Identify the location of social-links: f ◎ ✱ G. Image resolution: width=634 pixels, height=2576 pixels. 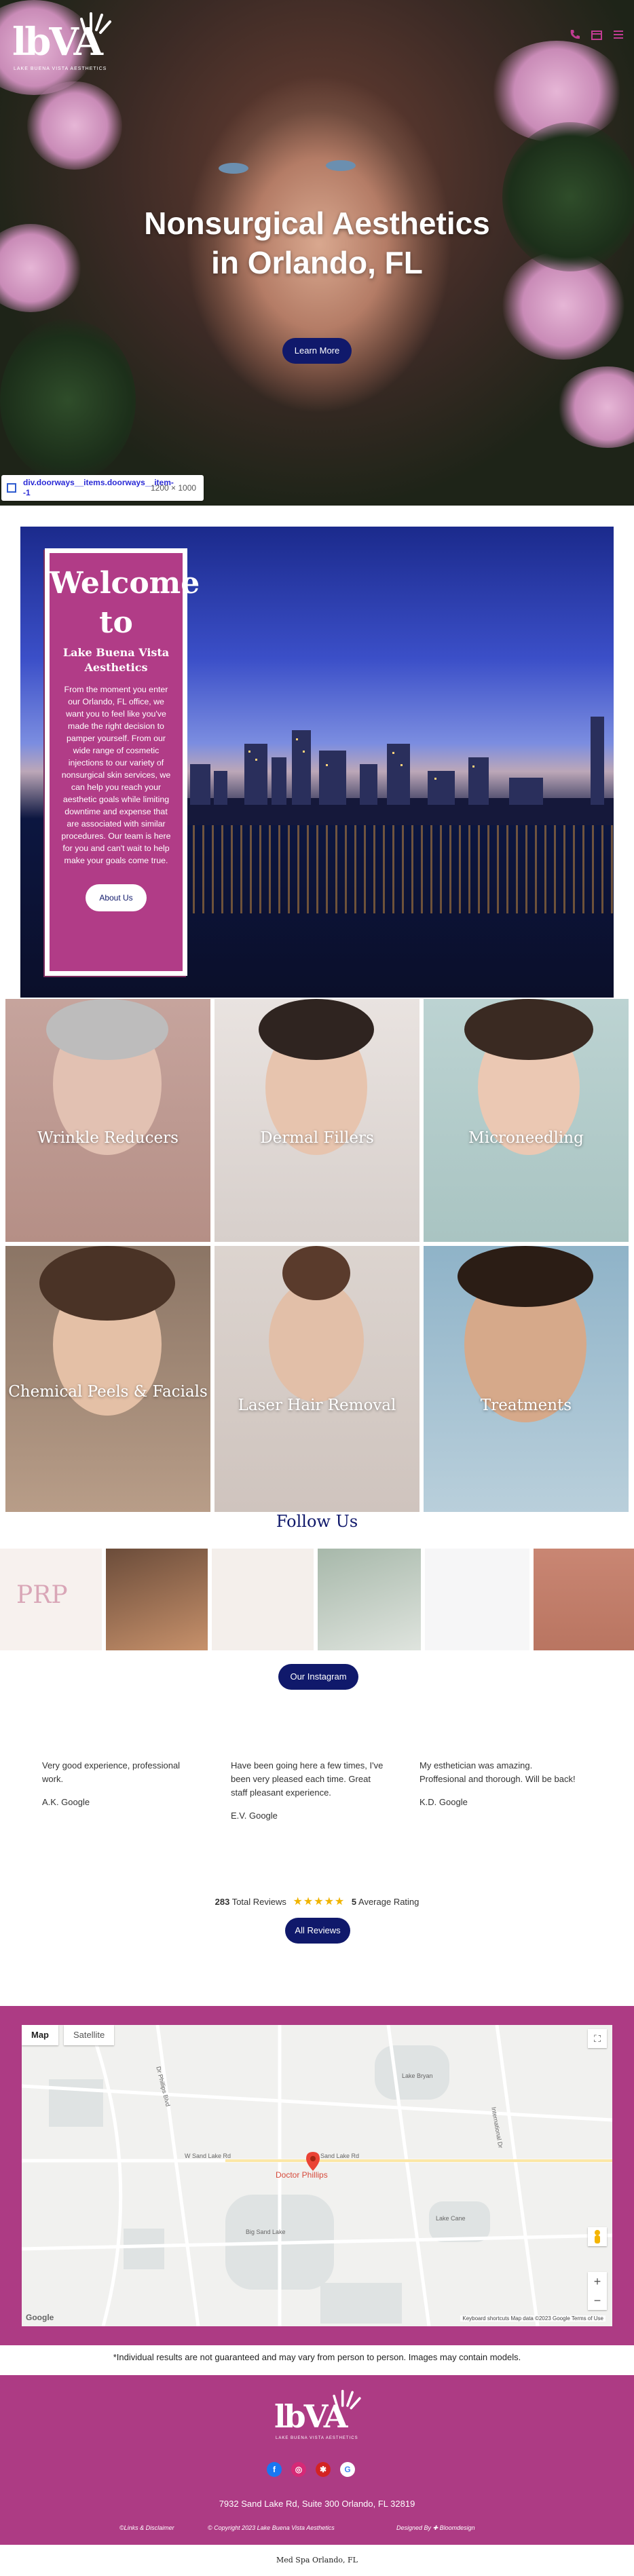
(311, 2470).